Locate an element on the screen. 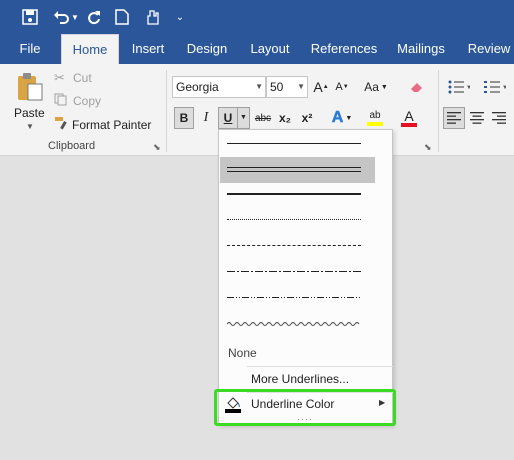 Image resolution: width=514 pixels, height=460 pixels. underline-none-option: None is located at coordinates (242, 353).